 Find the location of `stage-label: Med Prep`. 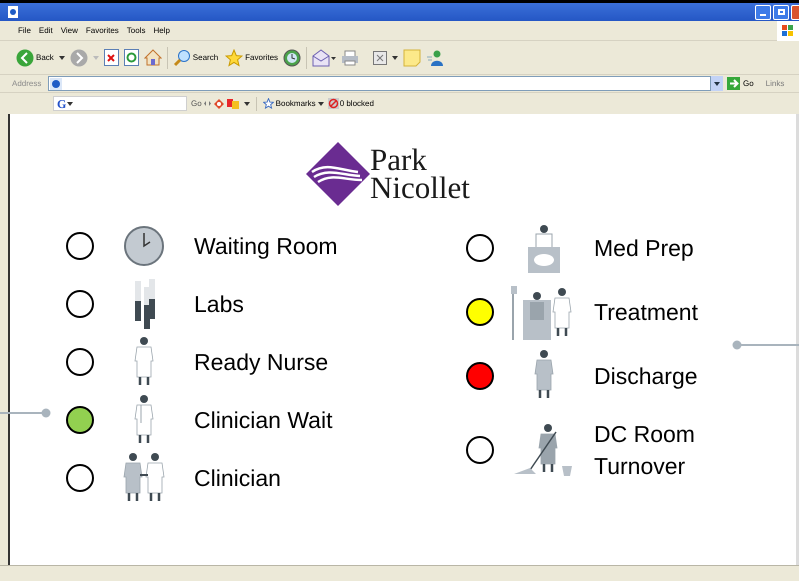

stage-label: Med Prep is located at coordinates (644, 248).